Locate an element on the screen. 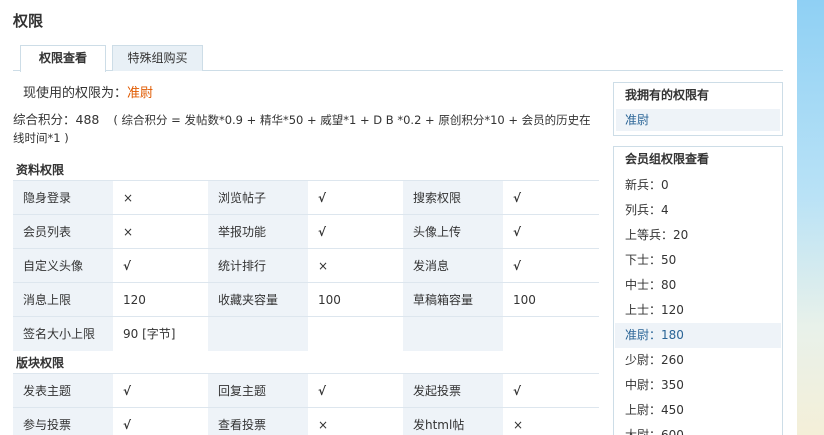 The image size is (824, 435). permission-value: 90 [字节] is located at coordinates (160, 333).